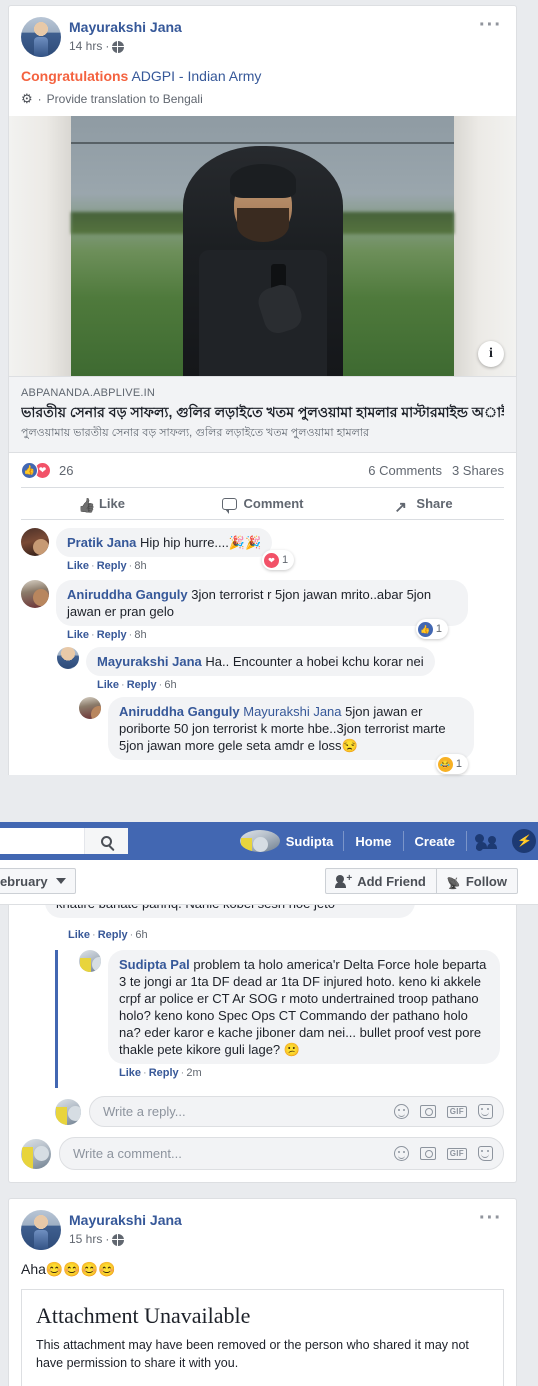 Image resolution: width=538 pixels, height=1386 pixels. I want to click on nav-profile-link: Sudipta, so click(287, 841).